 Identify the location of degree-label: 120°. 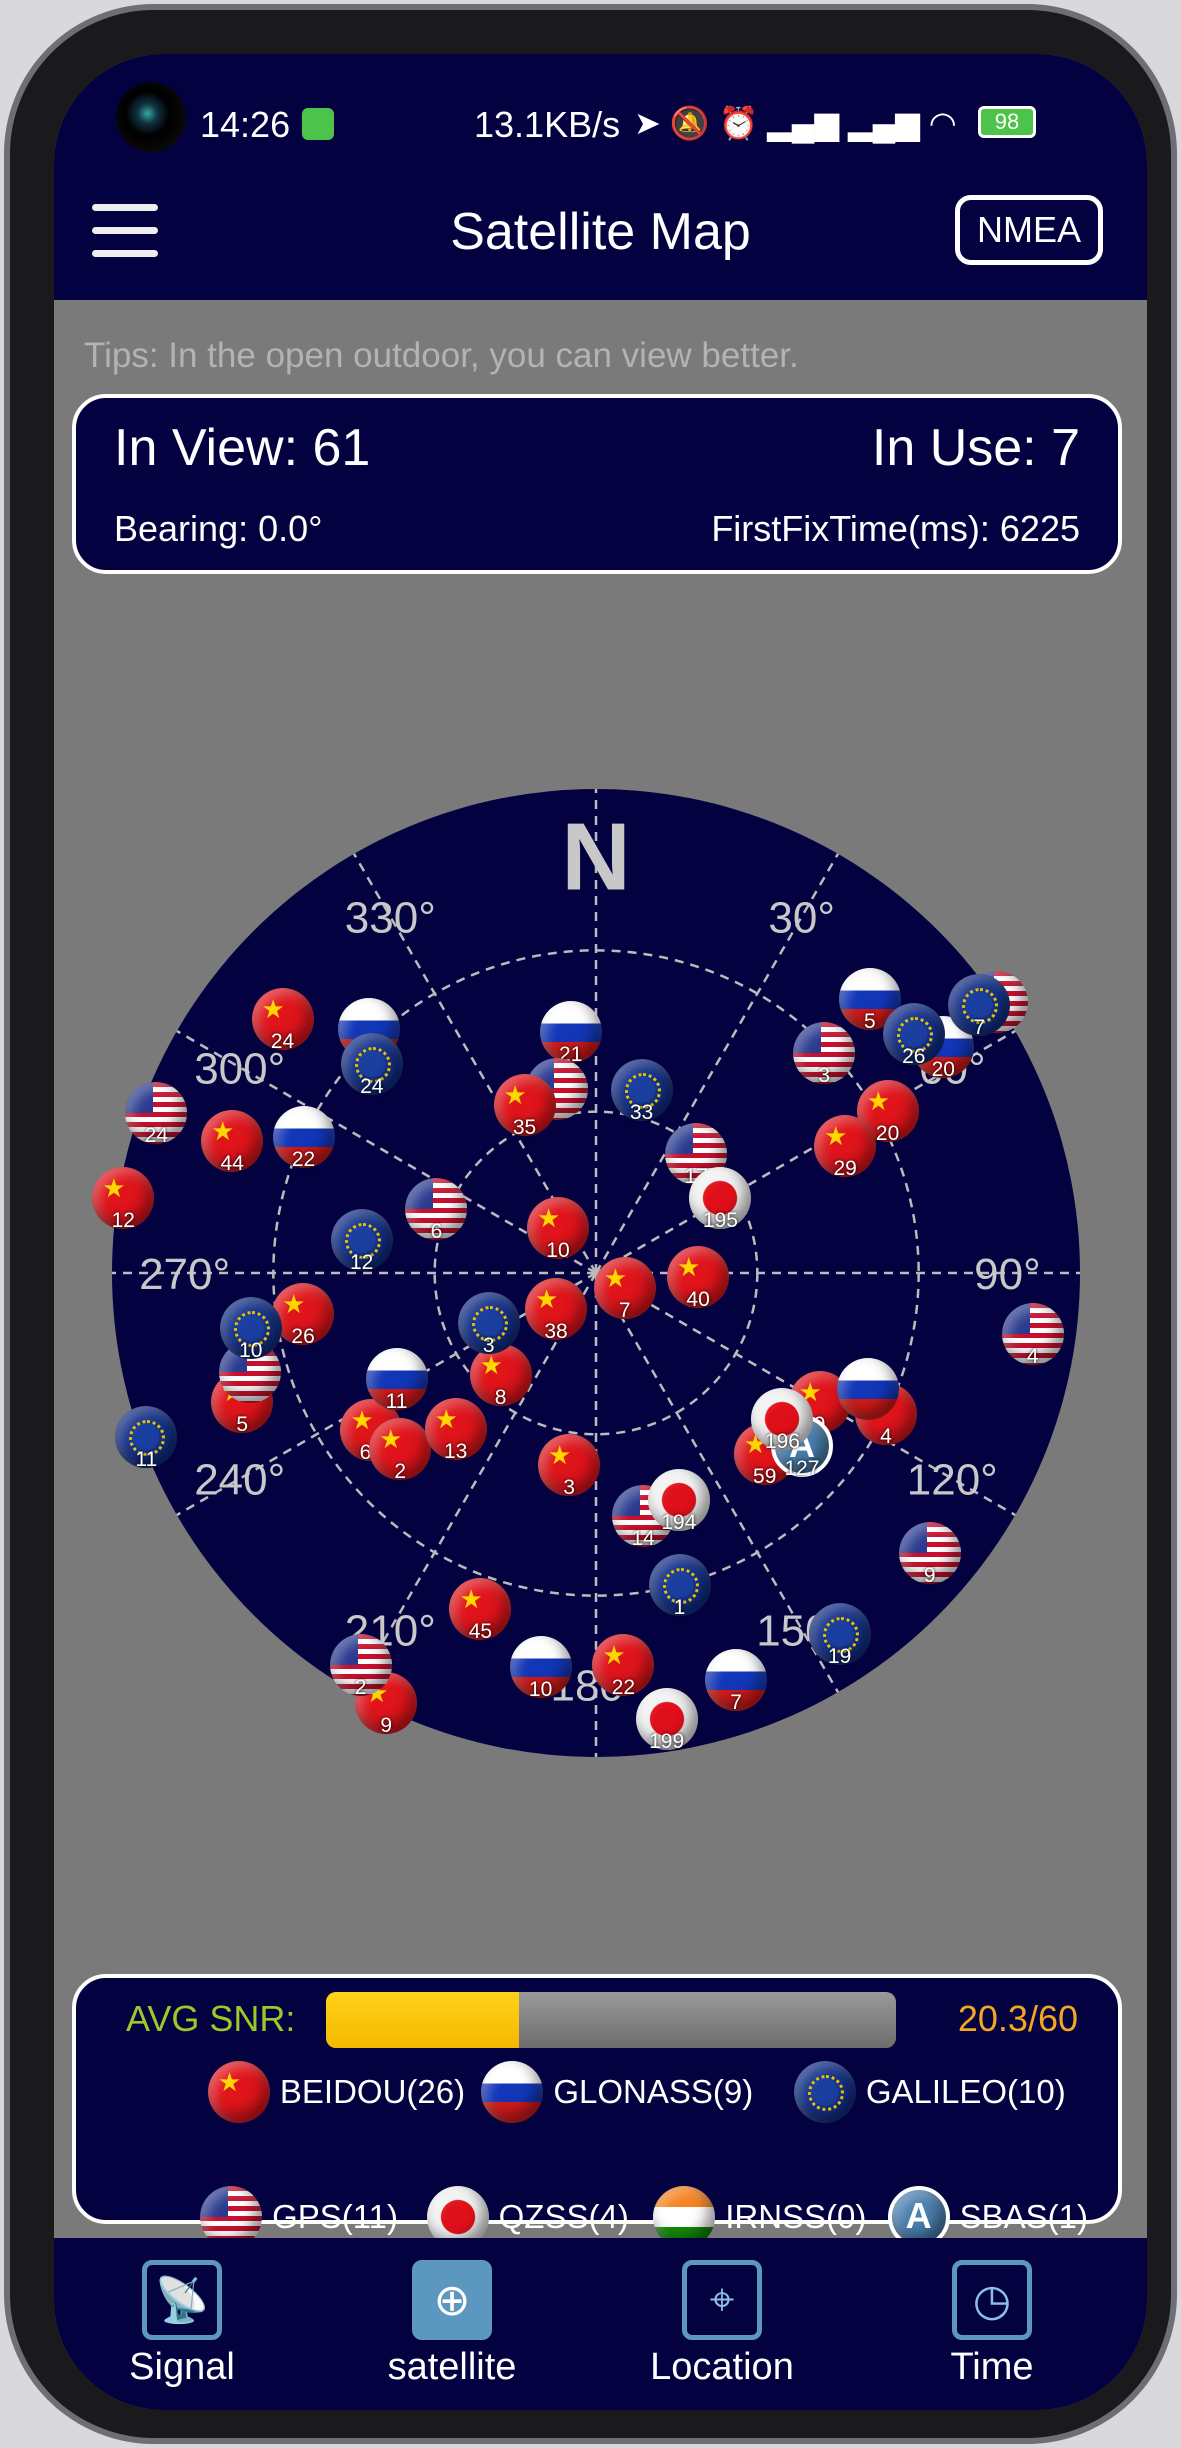
(952, 1480).